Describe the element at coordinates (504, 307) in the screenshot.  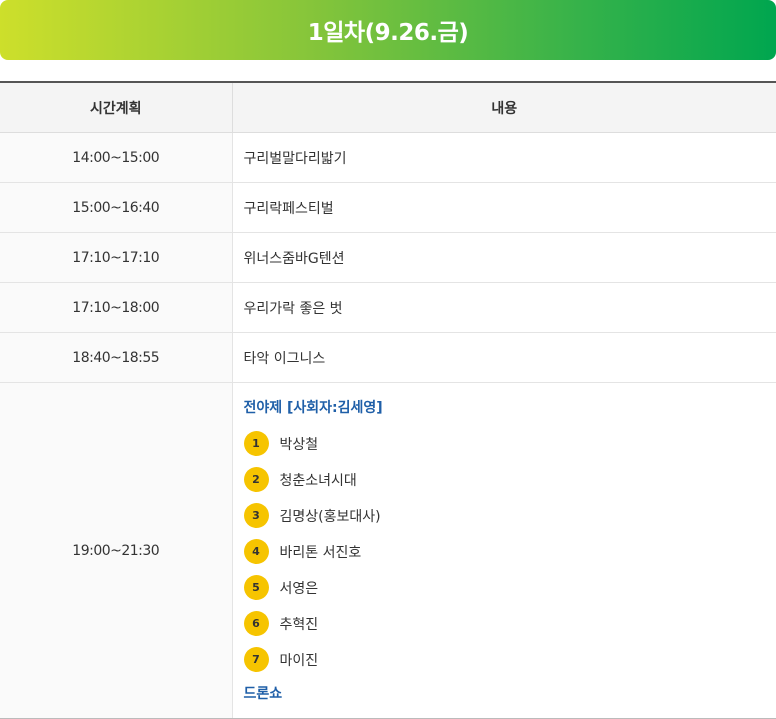
I see `row-content: 우리가락 좋은 벗` at that location.